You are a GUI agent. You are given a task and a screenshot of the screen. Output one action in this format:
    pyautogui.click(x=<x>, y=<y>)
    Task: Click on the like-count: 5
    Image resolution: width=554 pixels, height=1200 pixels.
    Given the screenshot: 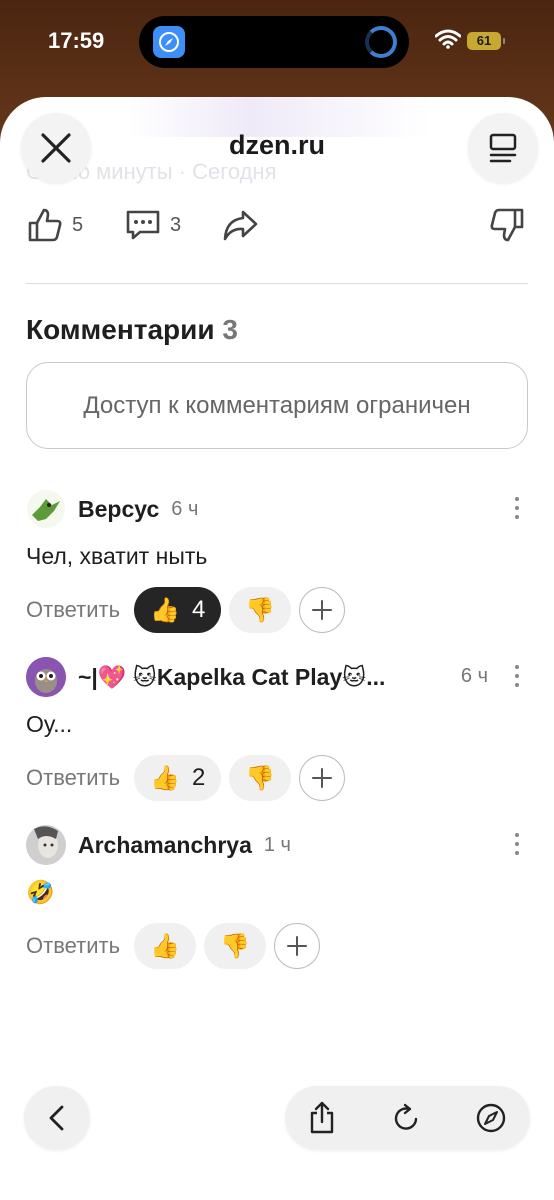 What is the action you would take?
    pyautogui.click(x=78, y=224)
    